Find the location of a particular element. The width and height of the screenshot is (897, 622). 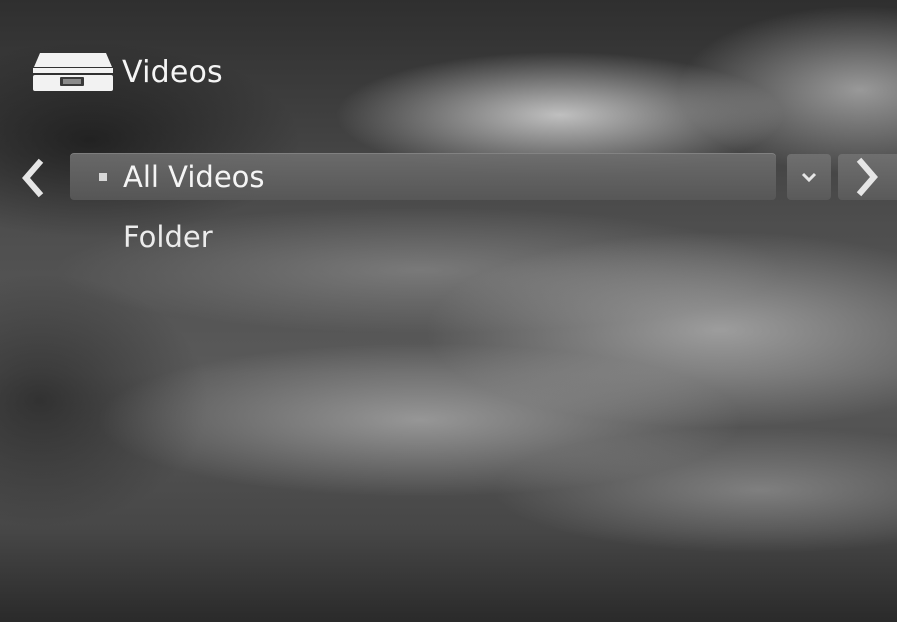

next-button is located at coordinates (867, 177).